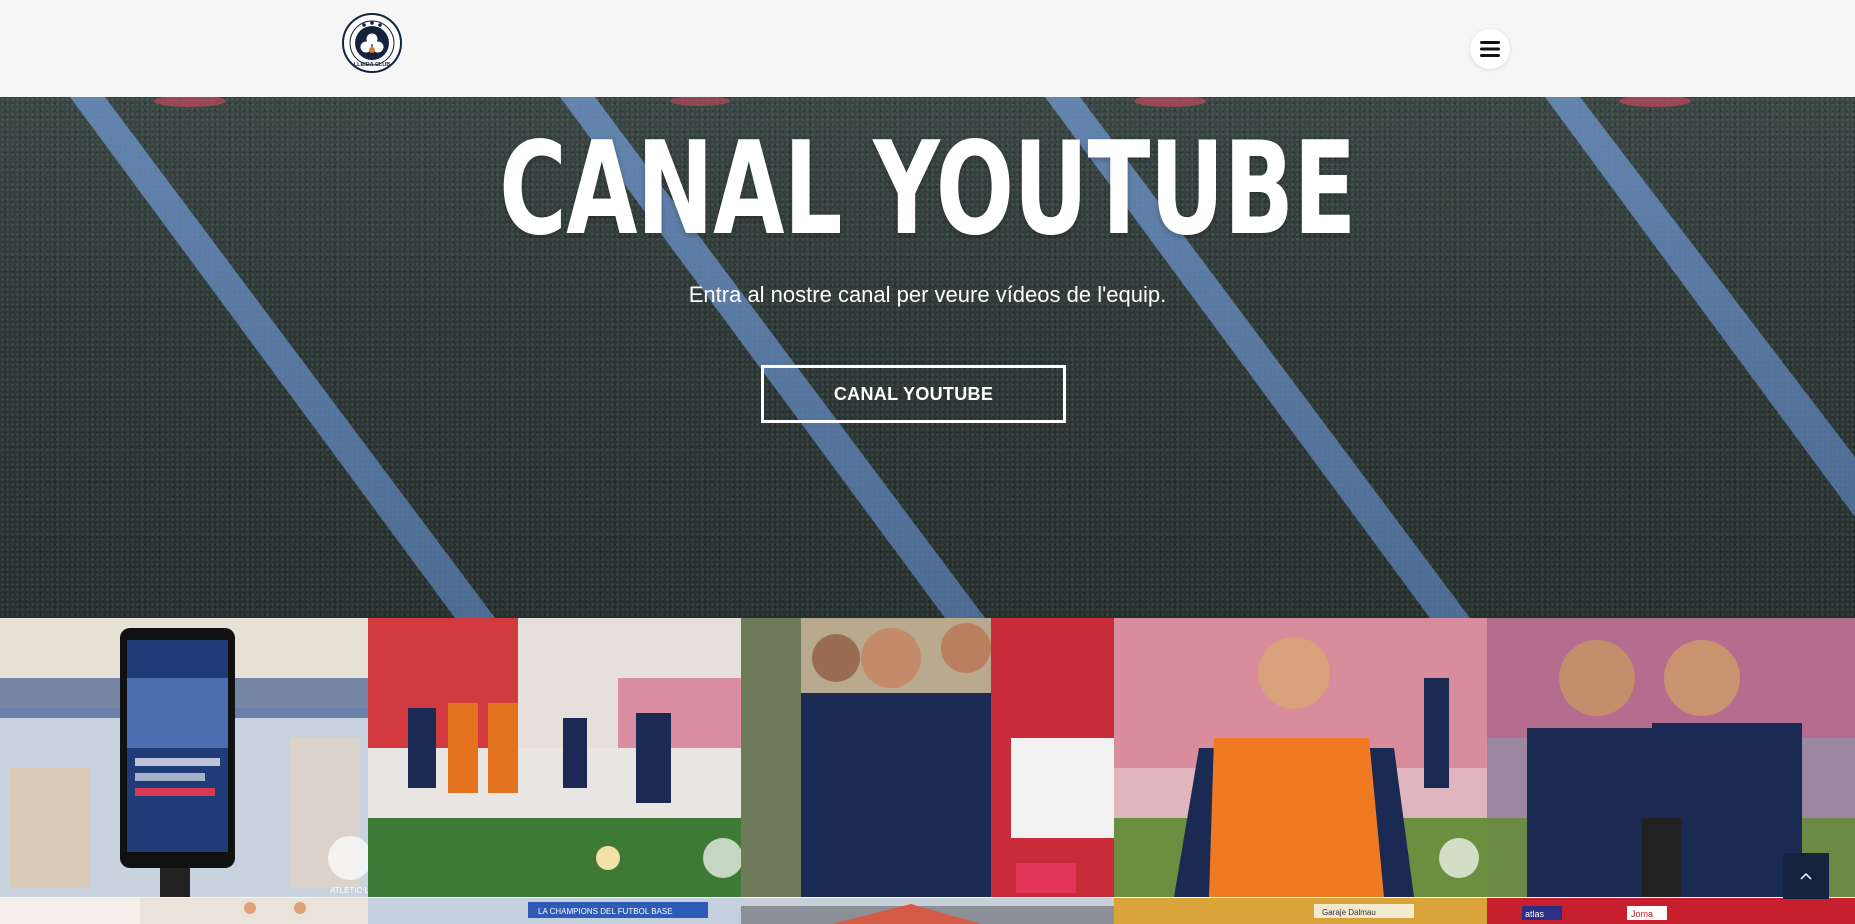  Describe the element at coordinates (1535, 914) in the screenshot. I see `sign-atlas: atlas` at that location.